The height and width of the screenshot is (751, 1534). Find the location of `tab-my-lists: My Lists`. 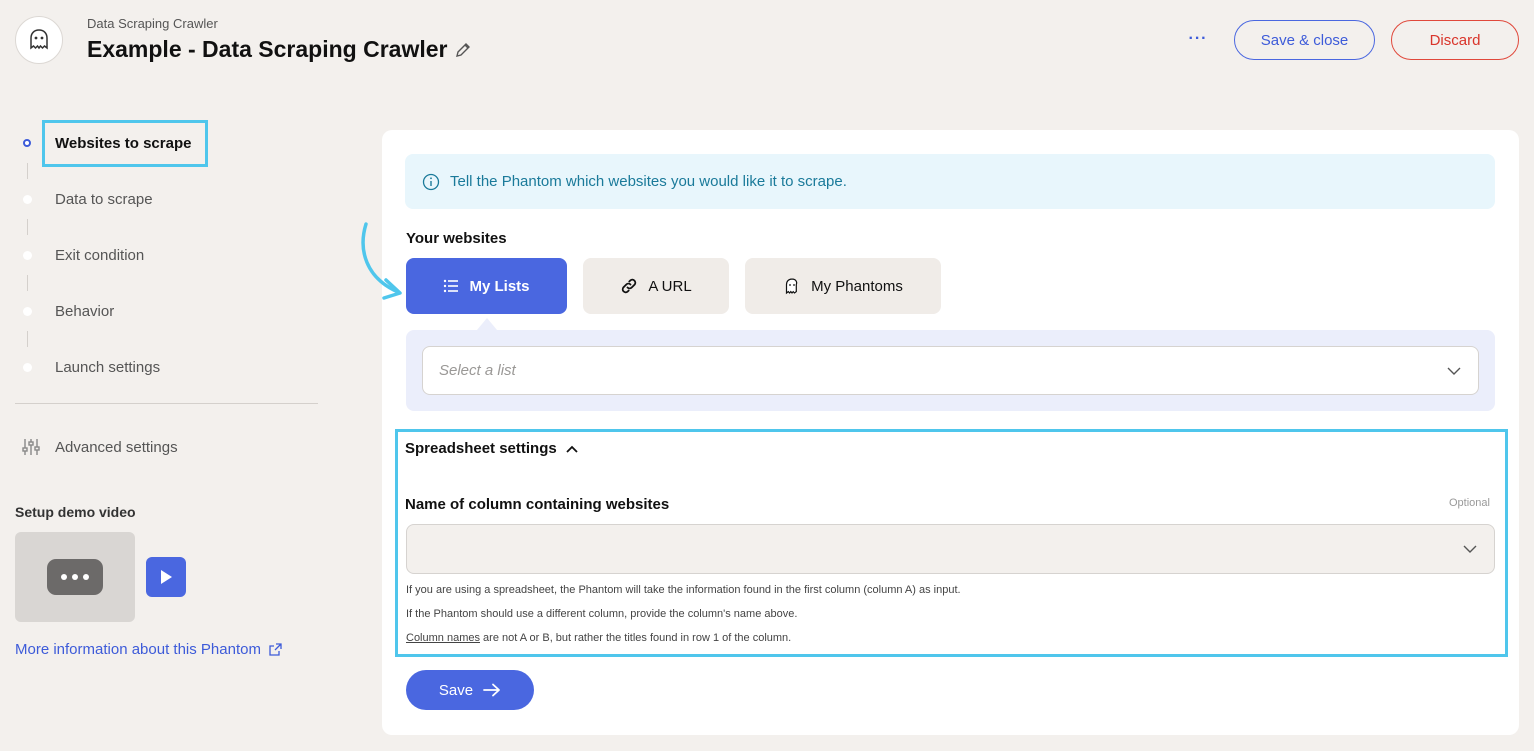

tab-my-lists: My Lists is located at coordinates (486, 286).